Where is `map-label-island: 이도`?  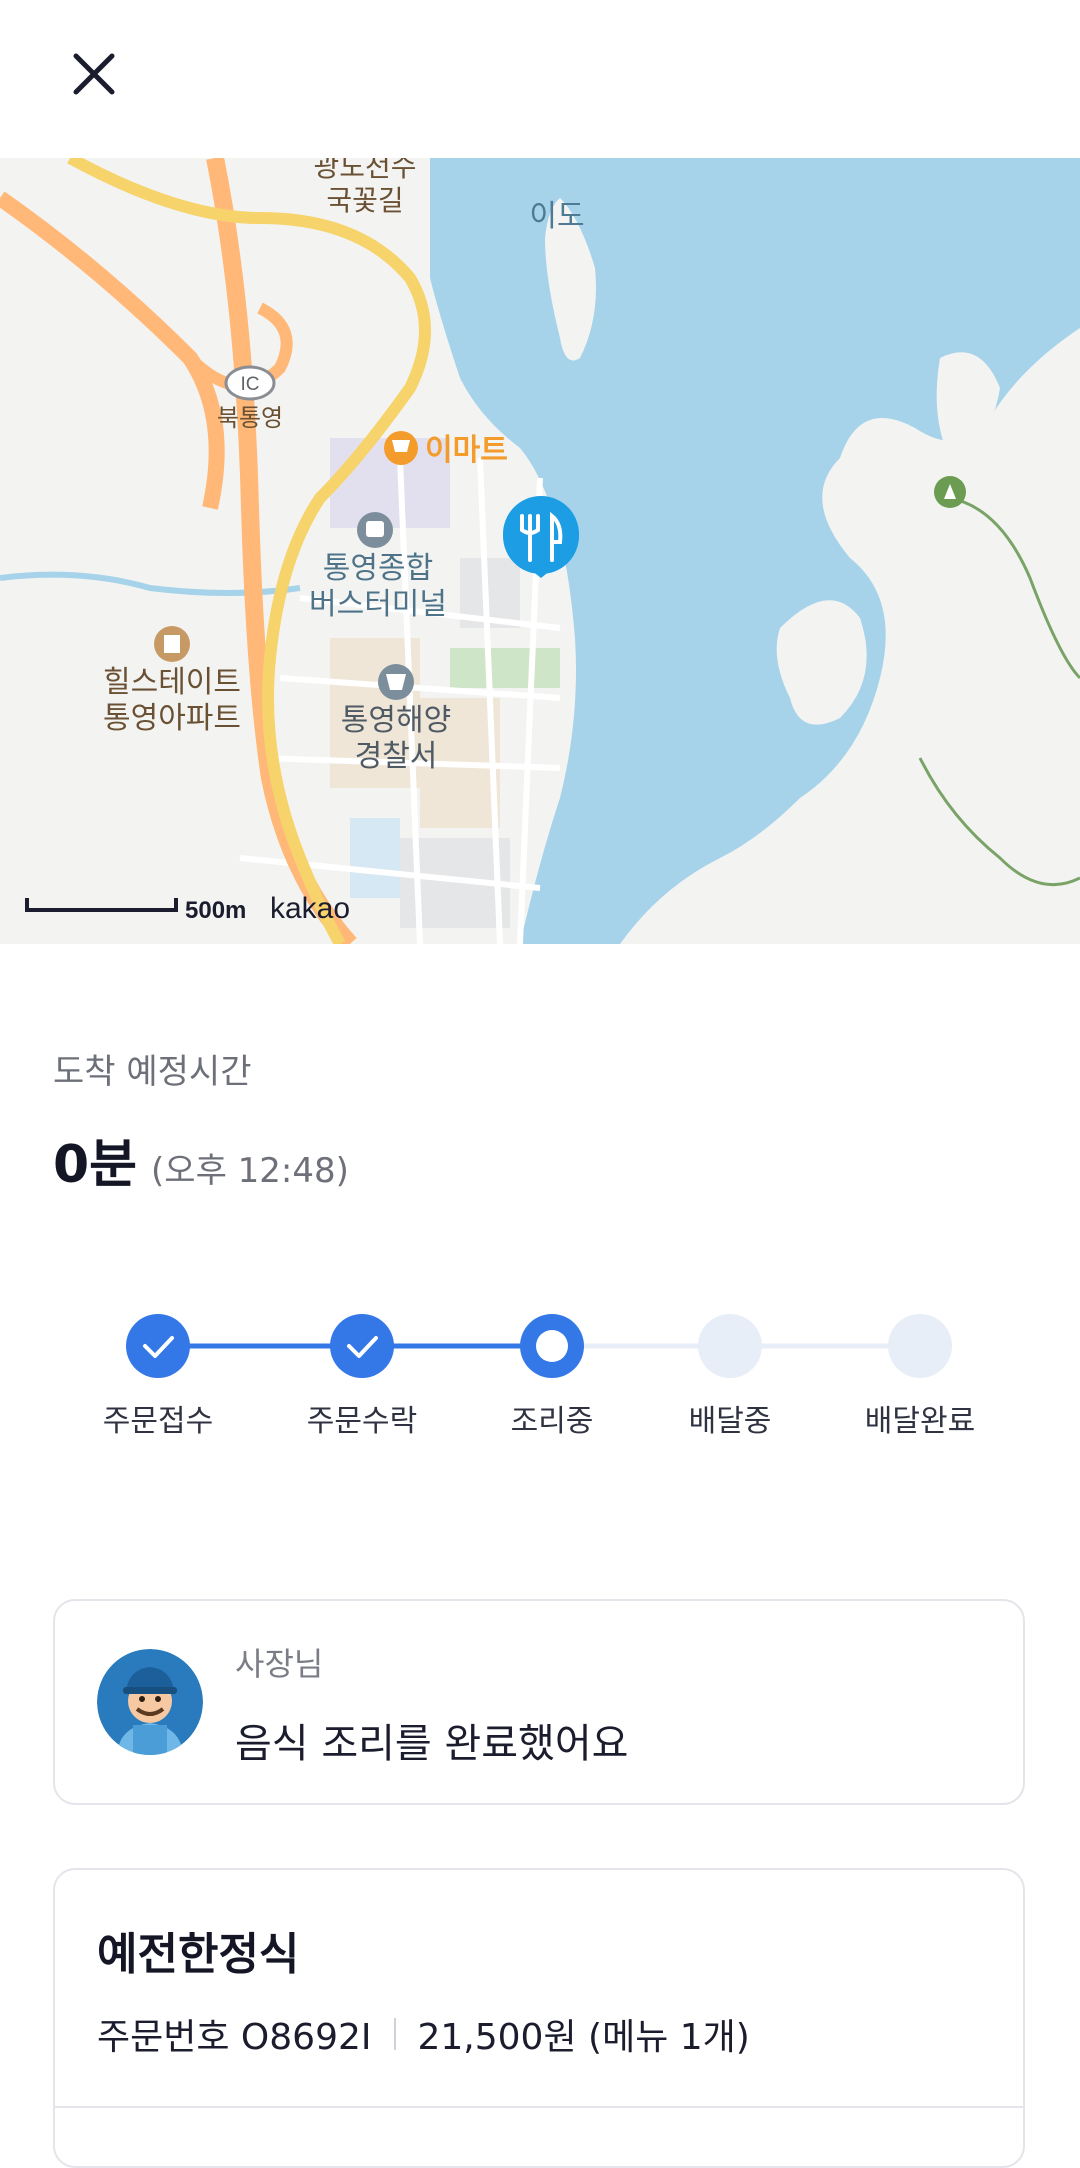
map-label-island: 이도 is located at coordinates (556, 216).